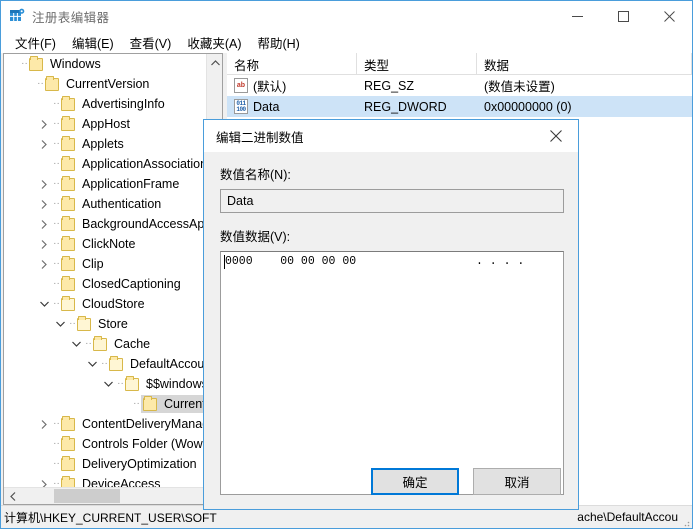 Image resolution: width=693 pixels, height=529 pixels. Describe the element at coordinates (151, 42) in the screenshot. I see `menu-view: 查看(V)` at that location.